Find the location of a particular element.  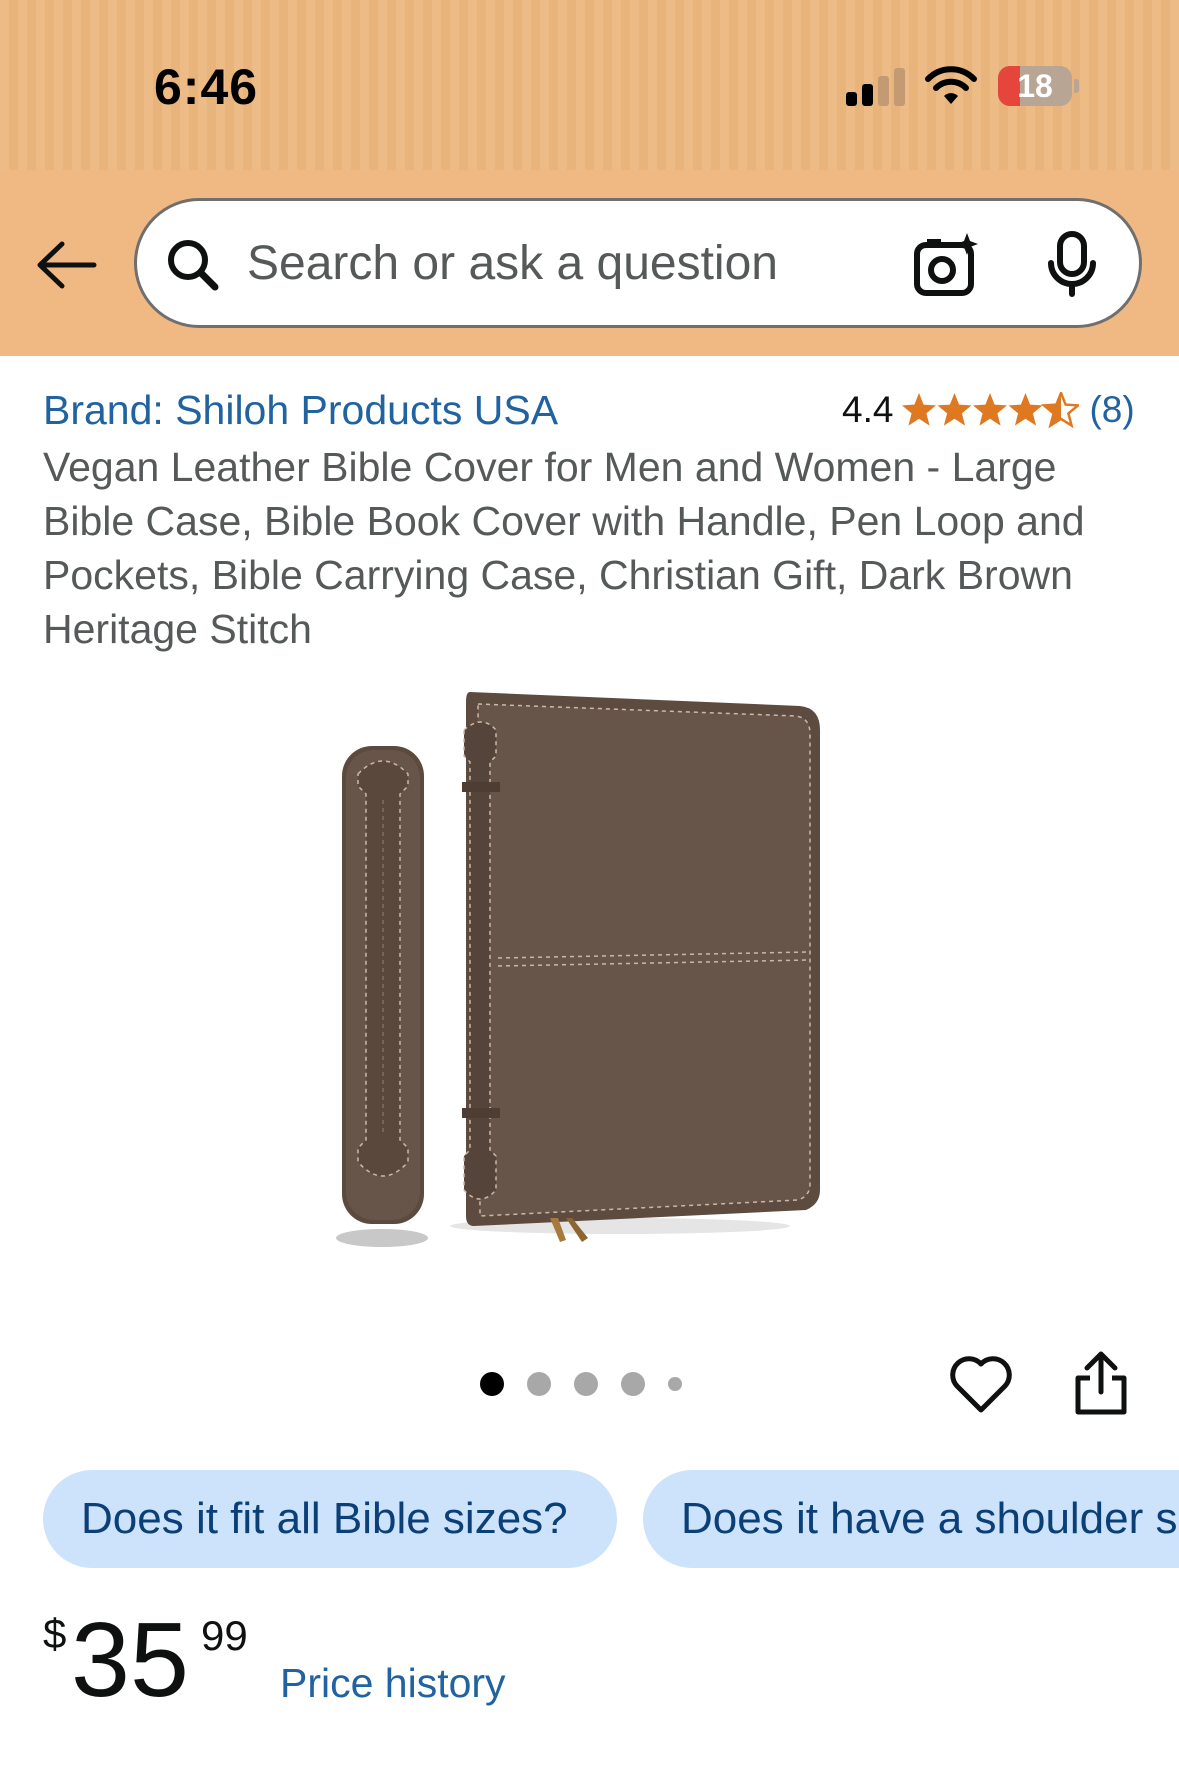

wifi-icon is located at coordinates (951, 87).